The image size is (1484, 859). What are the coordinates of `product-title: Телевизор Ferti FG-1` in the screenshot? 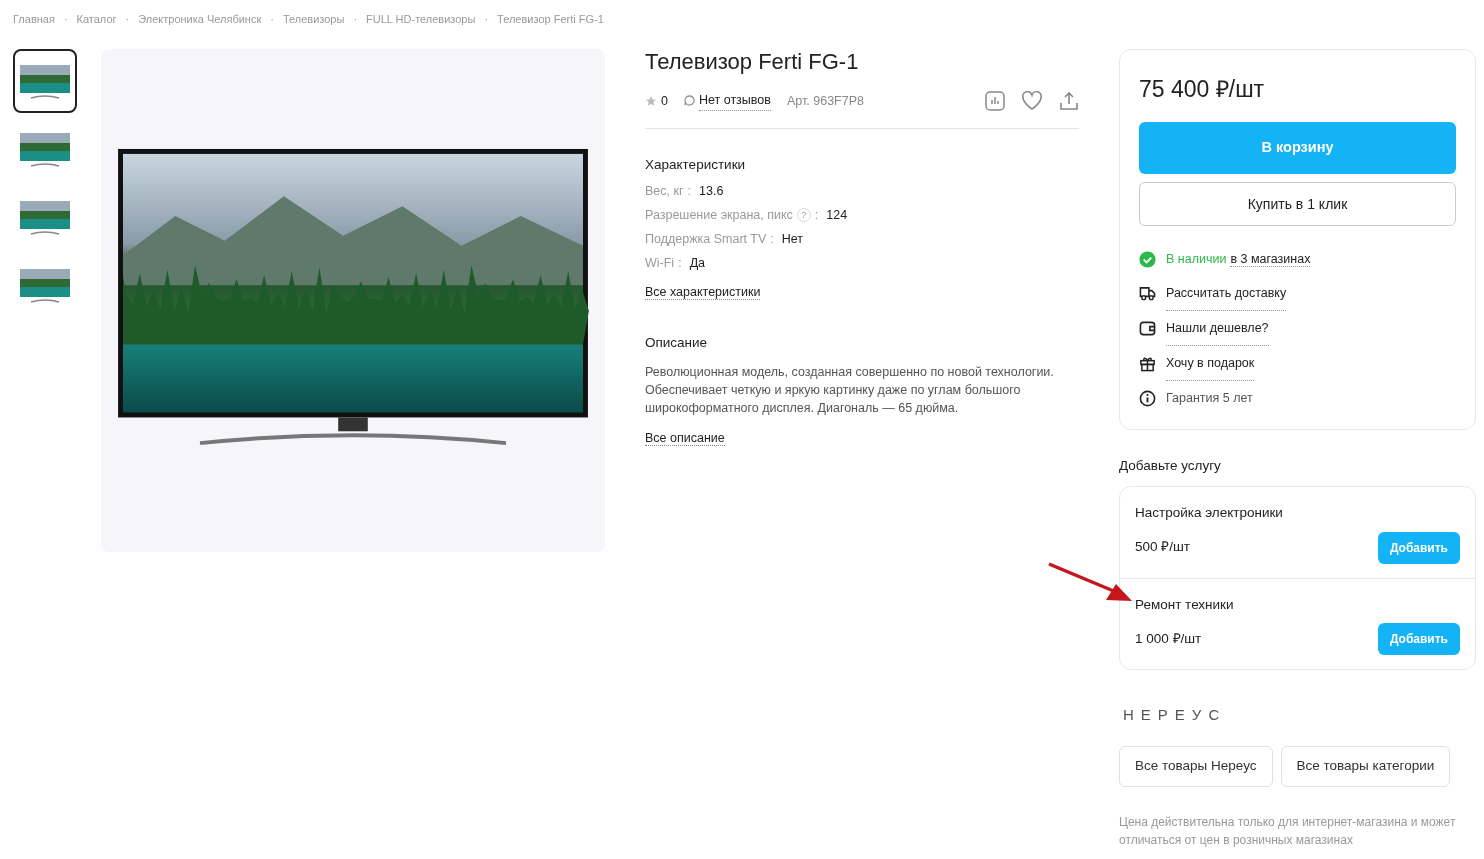 It's located at (752, 61).